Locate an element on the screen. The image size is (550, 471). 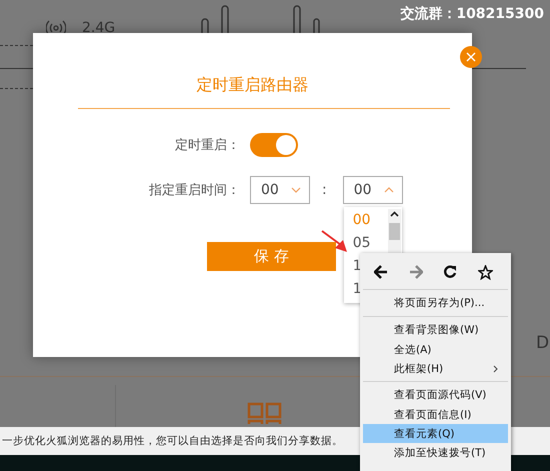
wifi-icon is located at coordinates (56, 28).